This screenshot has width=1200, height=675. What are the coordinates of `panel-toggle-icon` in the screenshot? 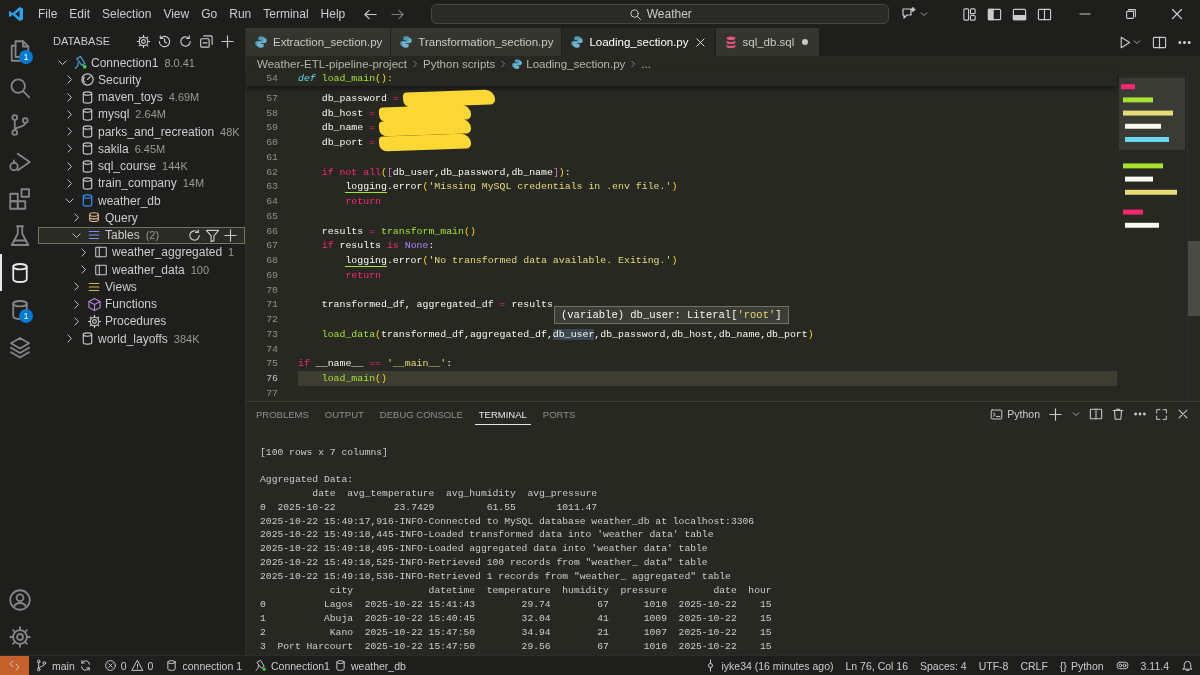 It's located at (1019, 14).